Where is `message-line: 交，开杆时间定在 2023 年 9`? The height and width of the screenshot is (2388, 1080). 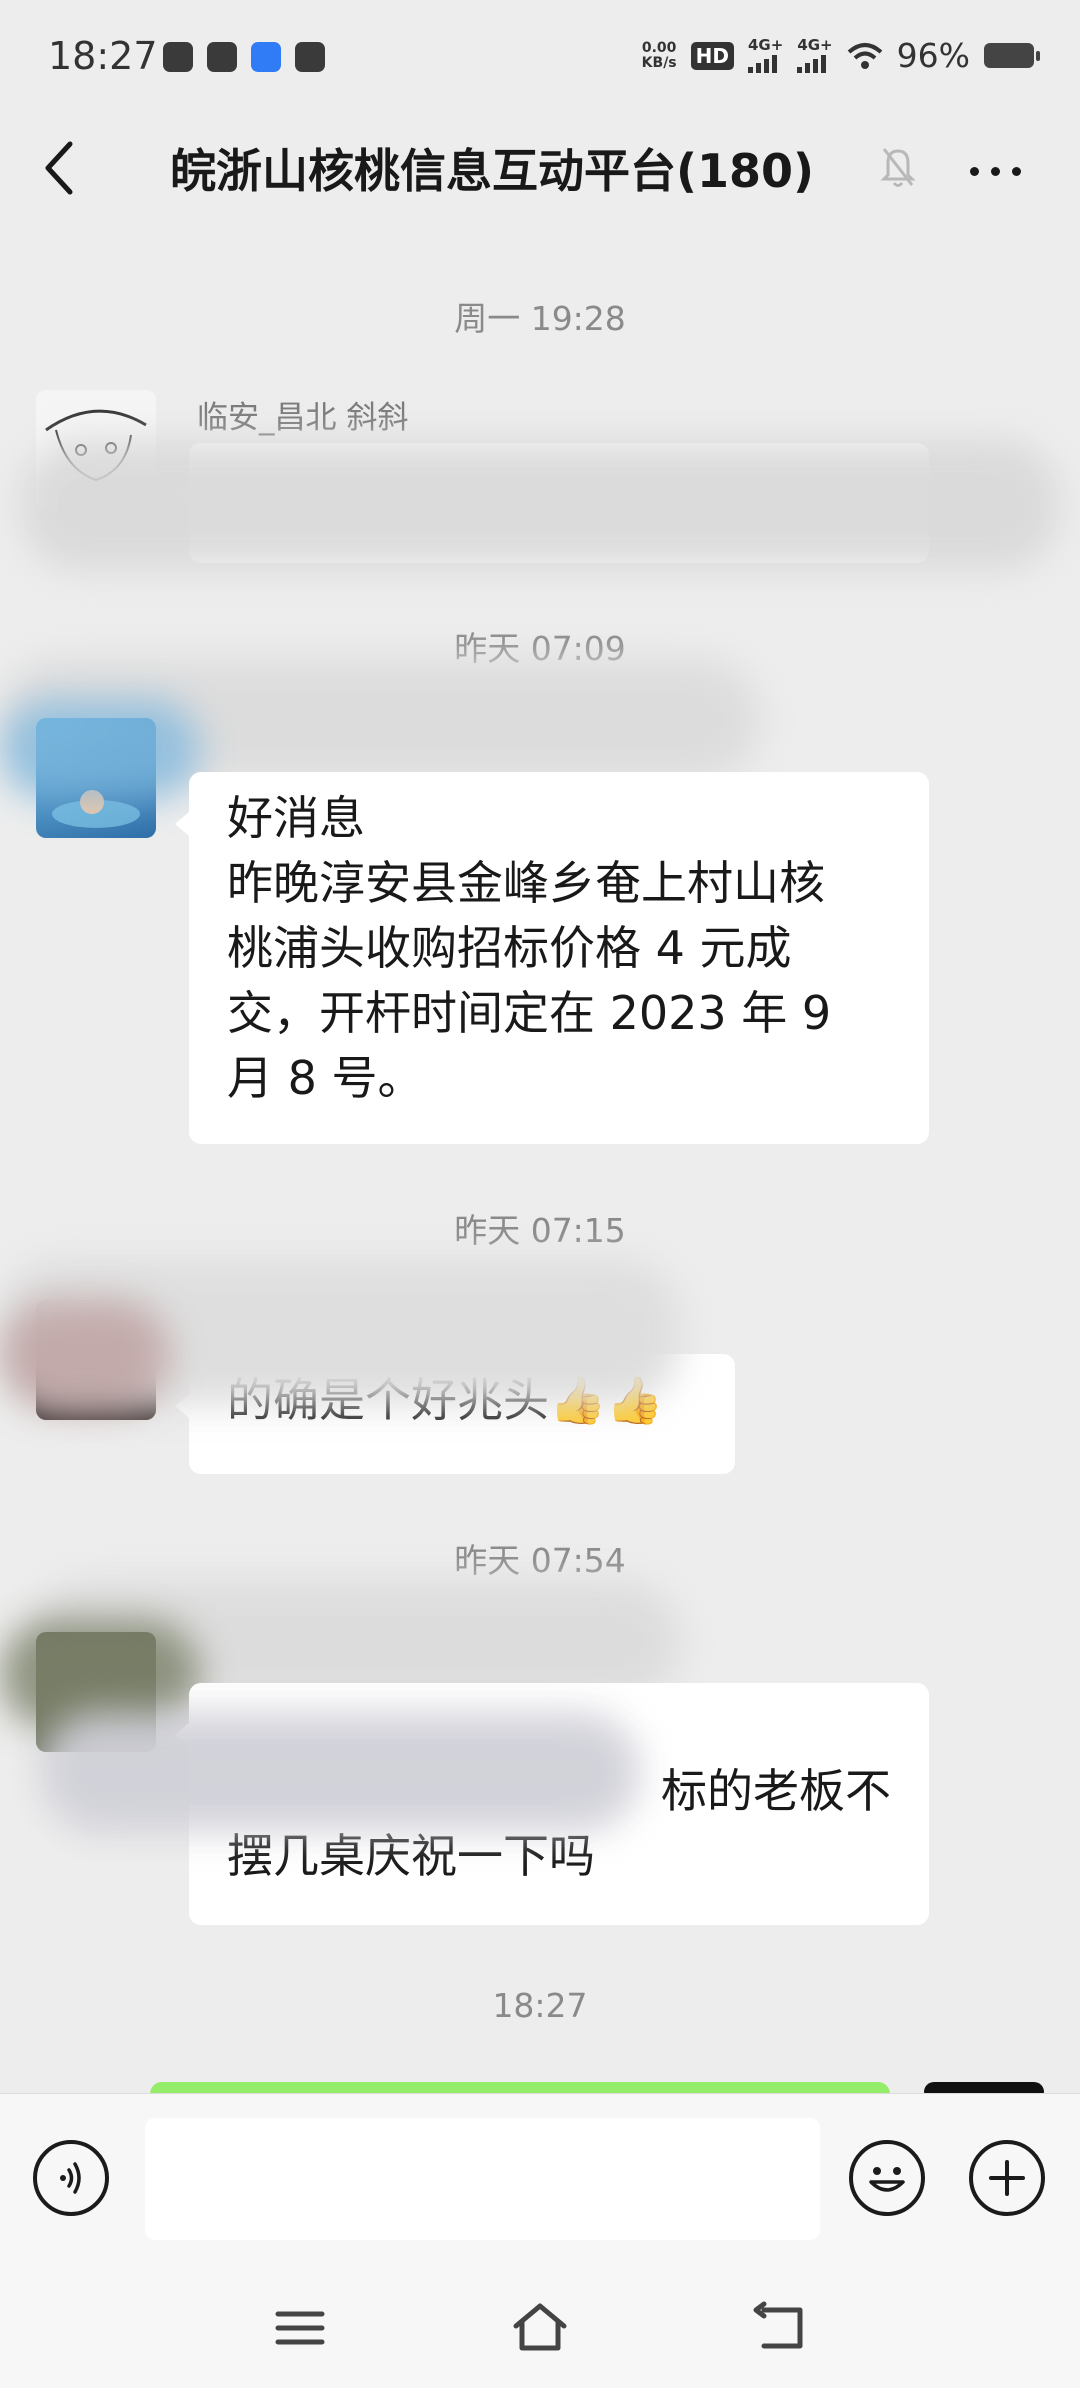 message-line: 交，开杆时间定在 2023 年 9 is located at coordinates (529, 1013).